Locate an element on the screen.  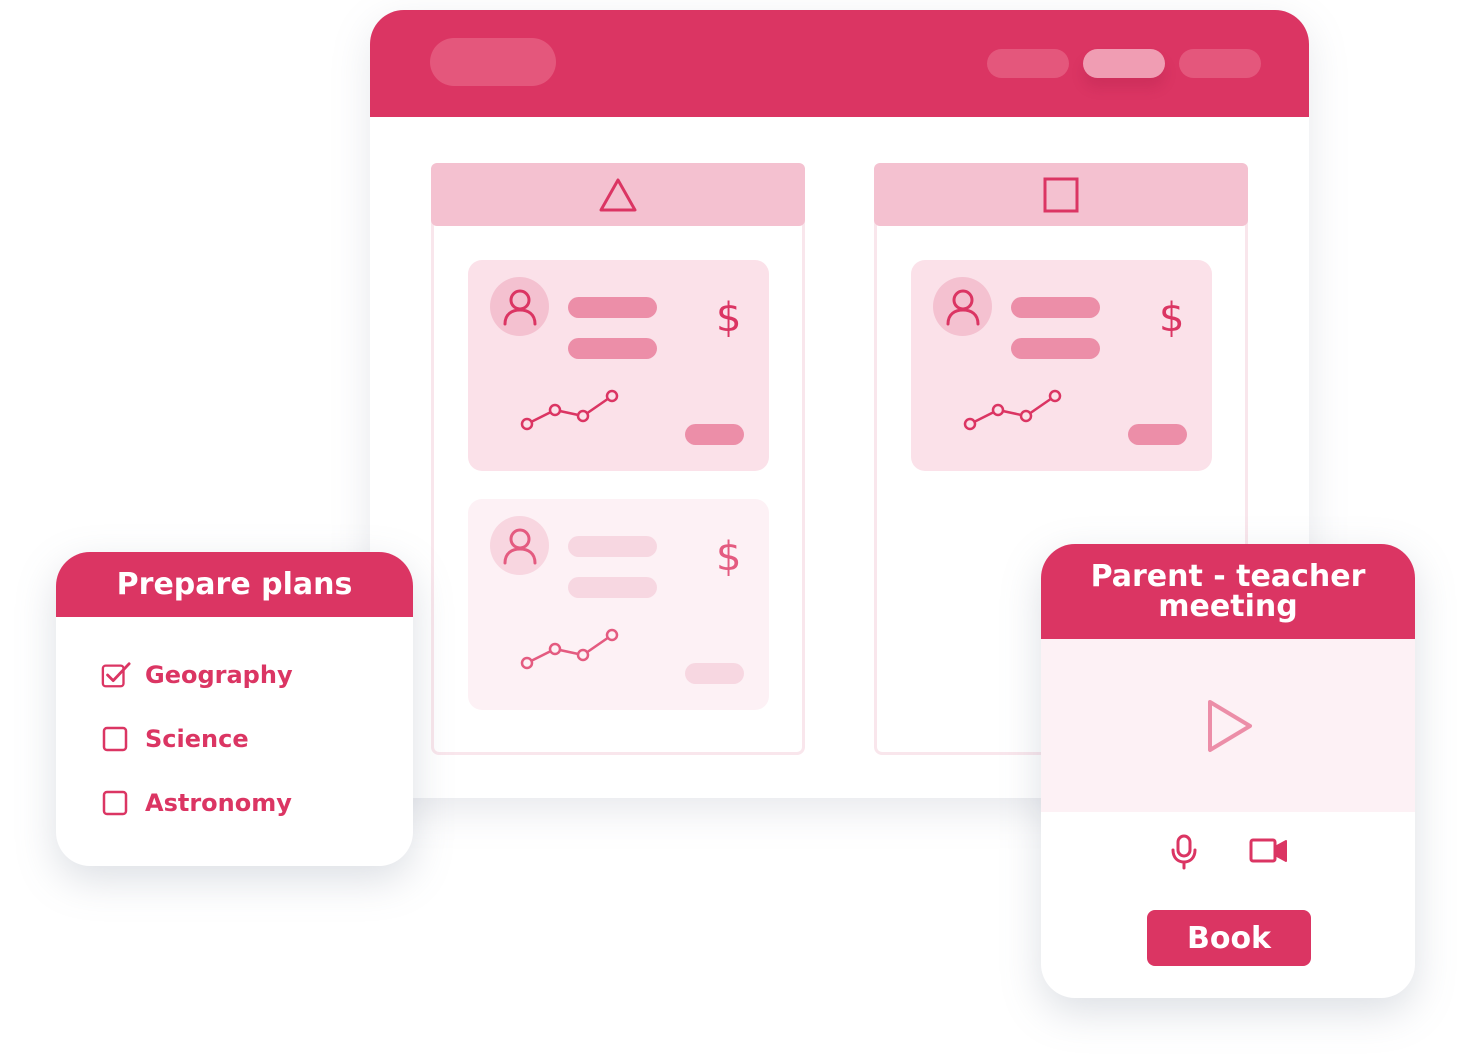
play-icon is located at coordinates (1229, 726).